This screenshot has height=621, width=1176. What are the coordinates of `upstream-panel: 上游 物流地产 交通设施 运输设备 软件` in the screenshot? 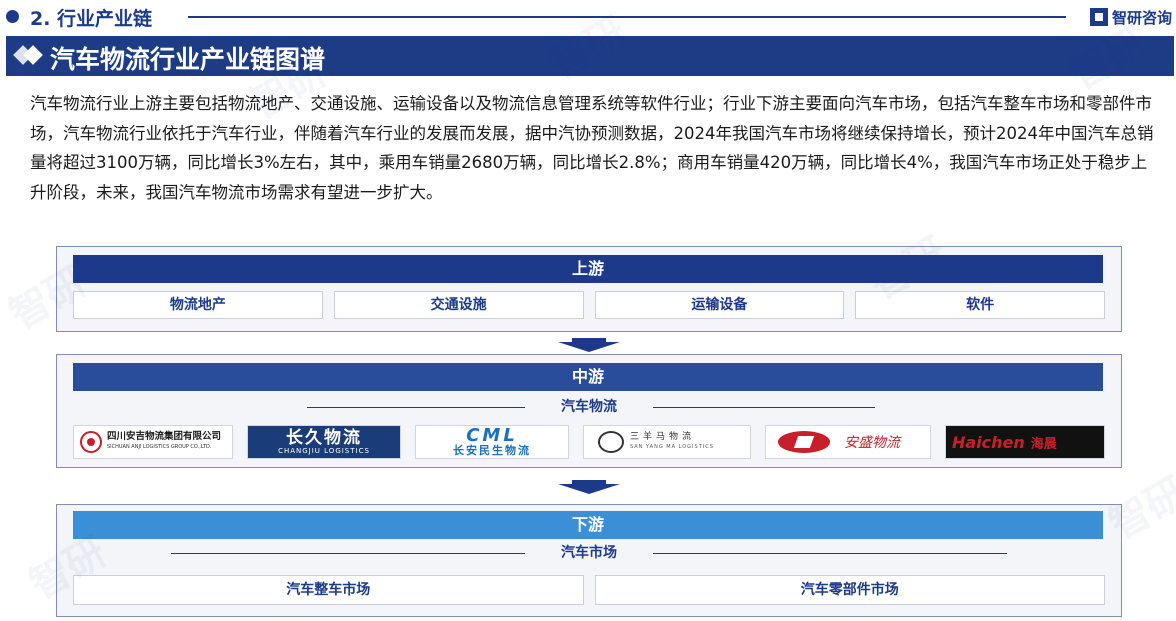 It's located at (589, 289).